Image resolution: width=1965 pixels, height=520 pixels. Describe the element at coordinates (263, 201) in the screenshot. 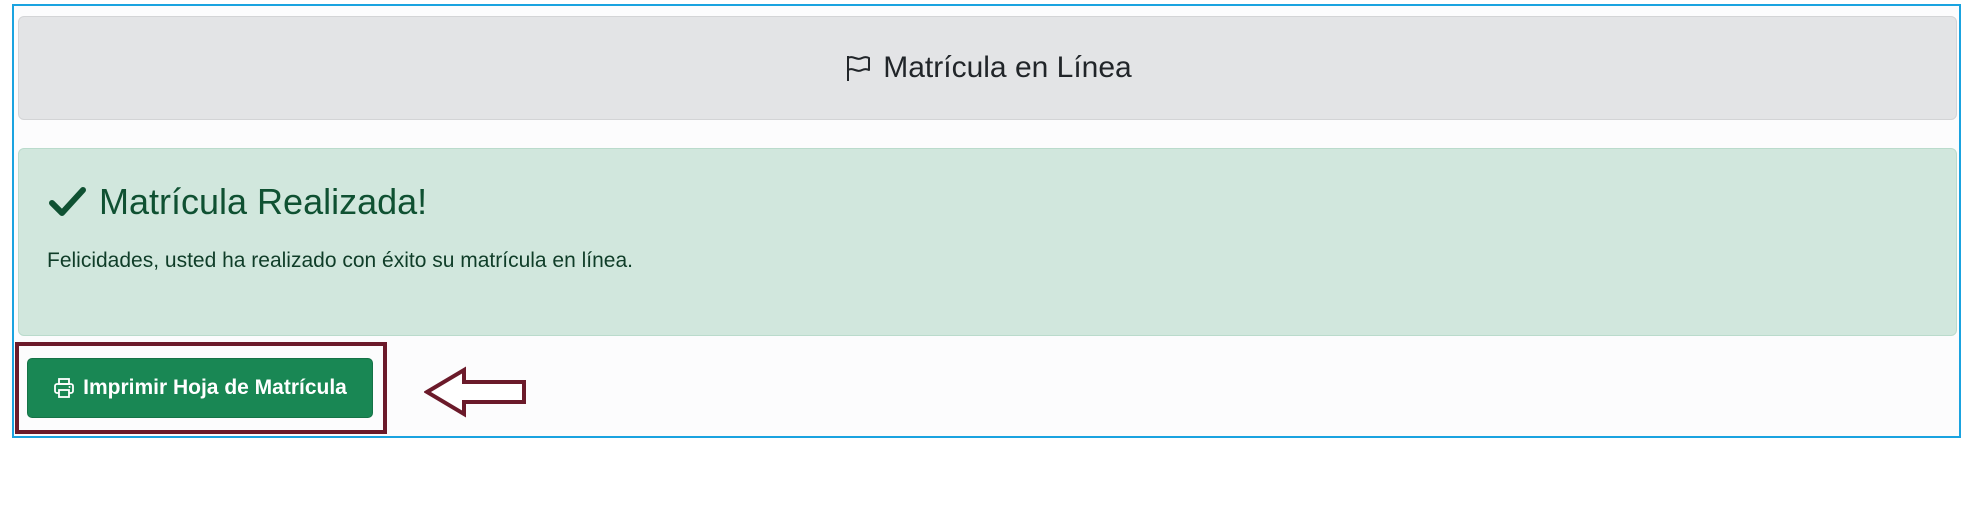

I see `alert-heading-text: Matrícula Realizada!` at that location.